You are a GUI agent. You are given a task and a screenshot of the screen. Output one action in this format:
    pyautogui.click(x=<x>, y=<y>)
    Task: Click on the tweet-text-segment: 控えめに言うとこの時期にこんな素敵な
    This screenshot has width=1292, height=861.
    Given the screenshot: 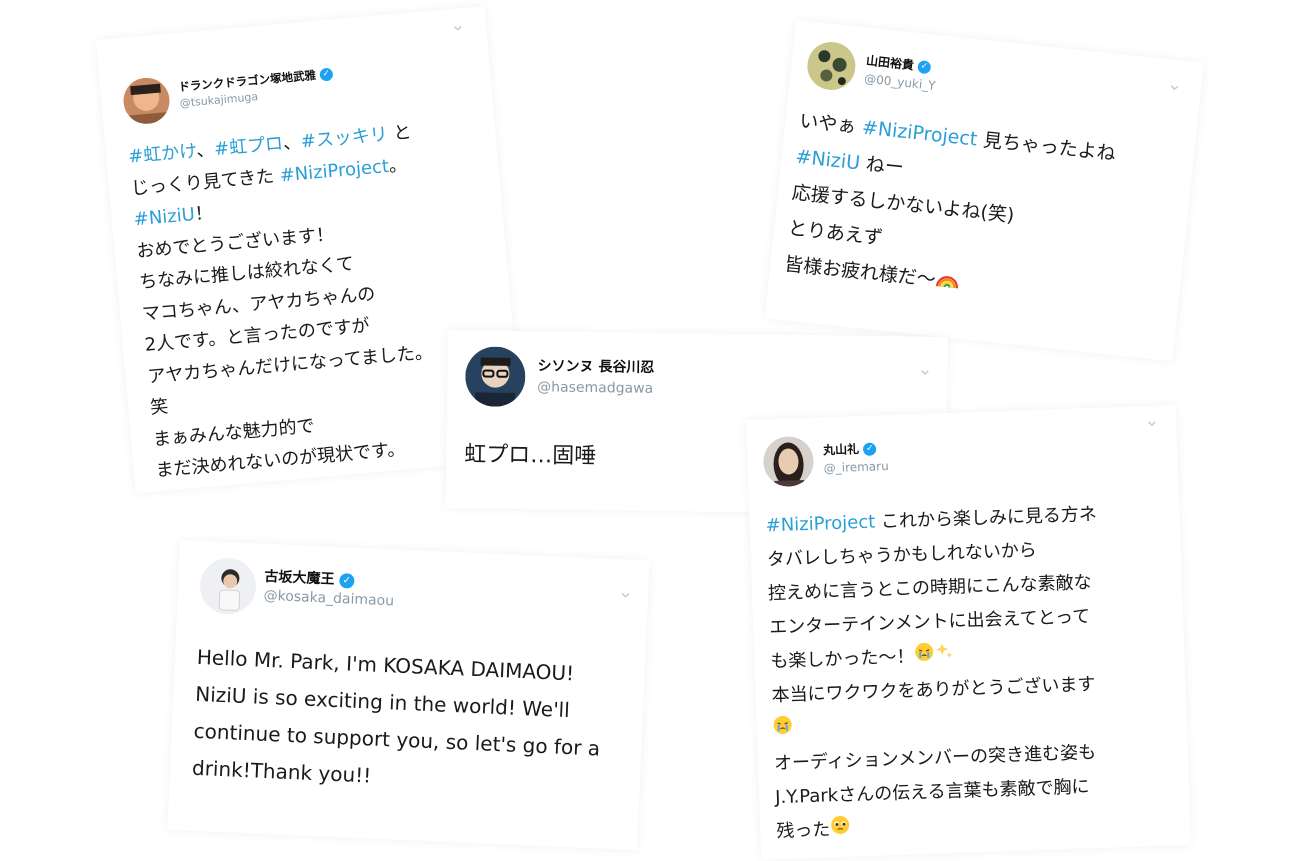 What is the action you would take?
    pyautogui.click(x=929, y=588)
    